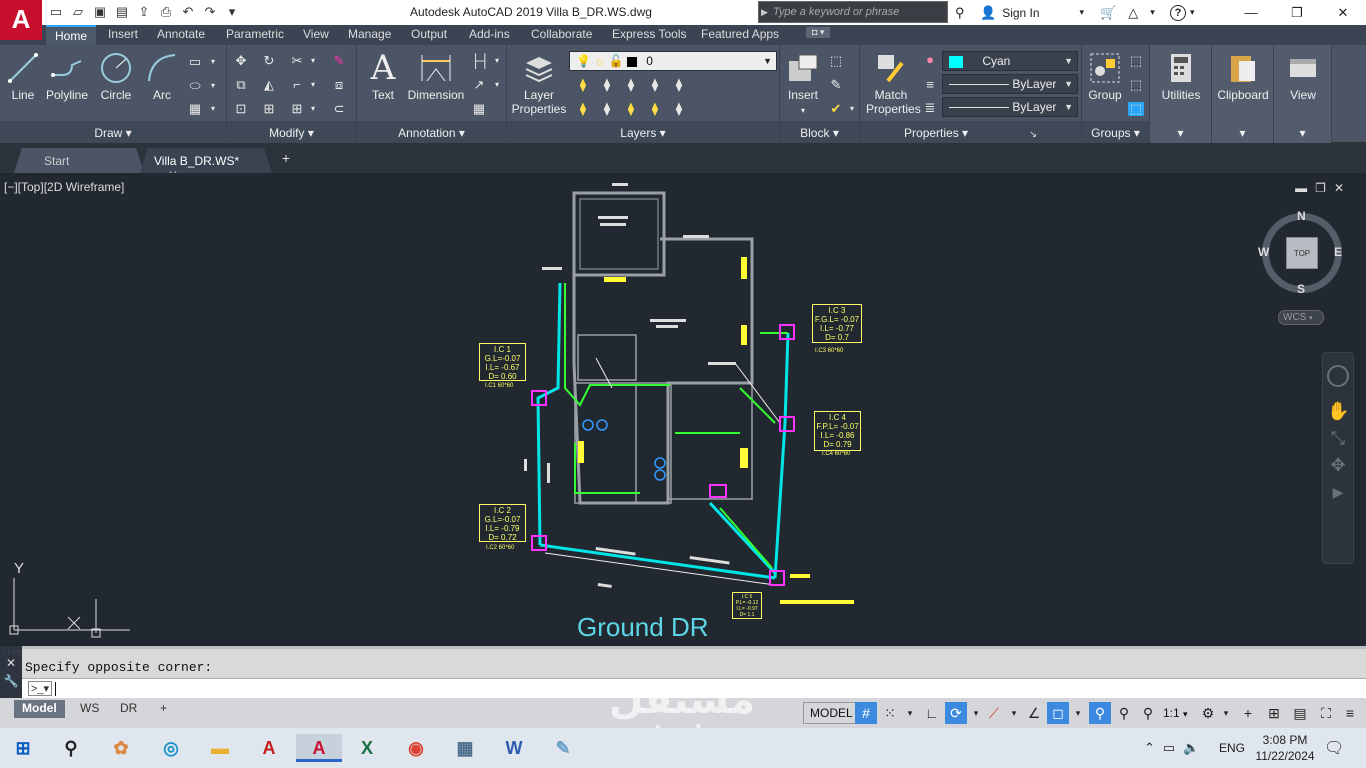 This screenshot has width=1366, height=768. Describe the element at coordinates (316, 34) in the screenshot. I see `tab-view: View` at that location.